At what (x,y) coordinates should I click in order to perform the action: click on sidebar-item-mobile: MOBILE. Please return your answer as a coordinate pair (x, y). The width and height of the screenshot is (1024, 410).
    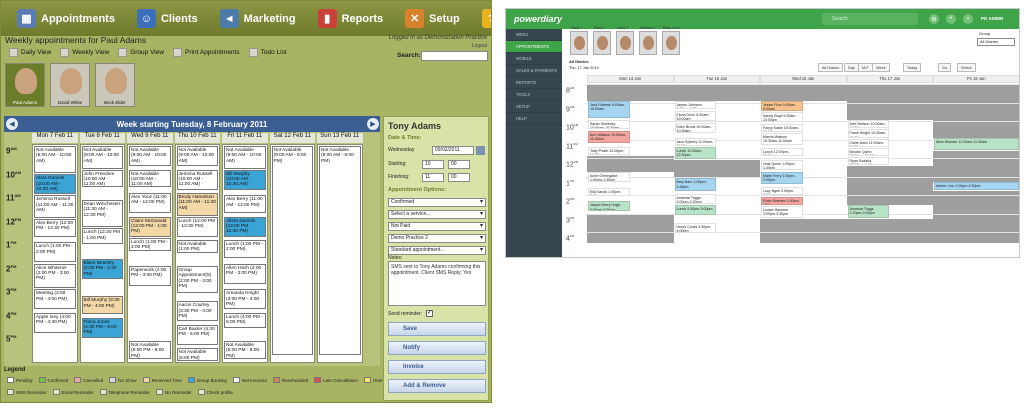
    Looking at the image, I should click on (534, 59).